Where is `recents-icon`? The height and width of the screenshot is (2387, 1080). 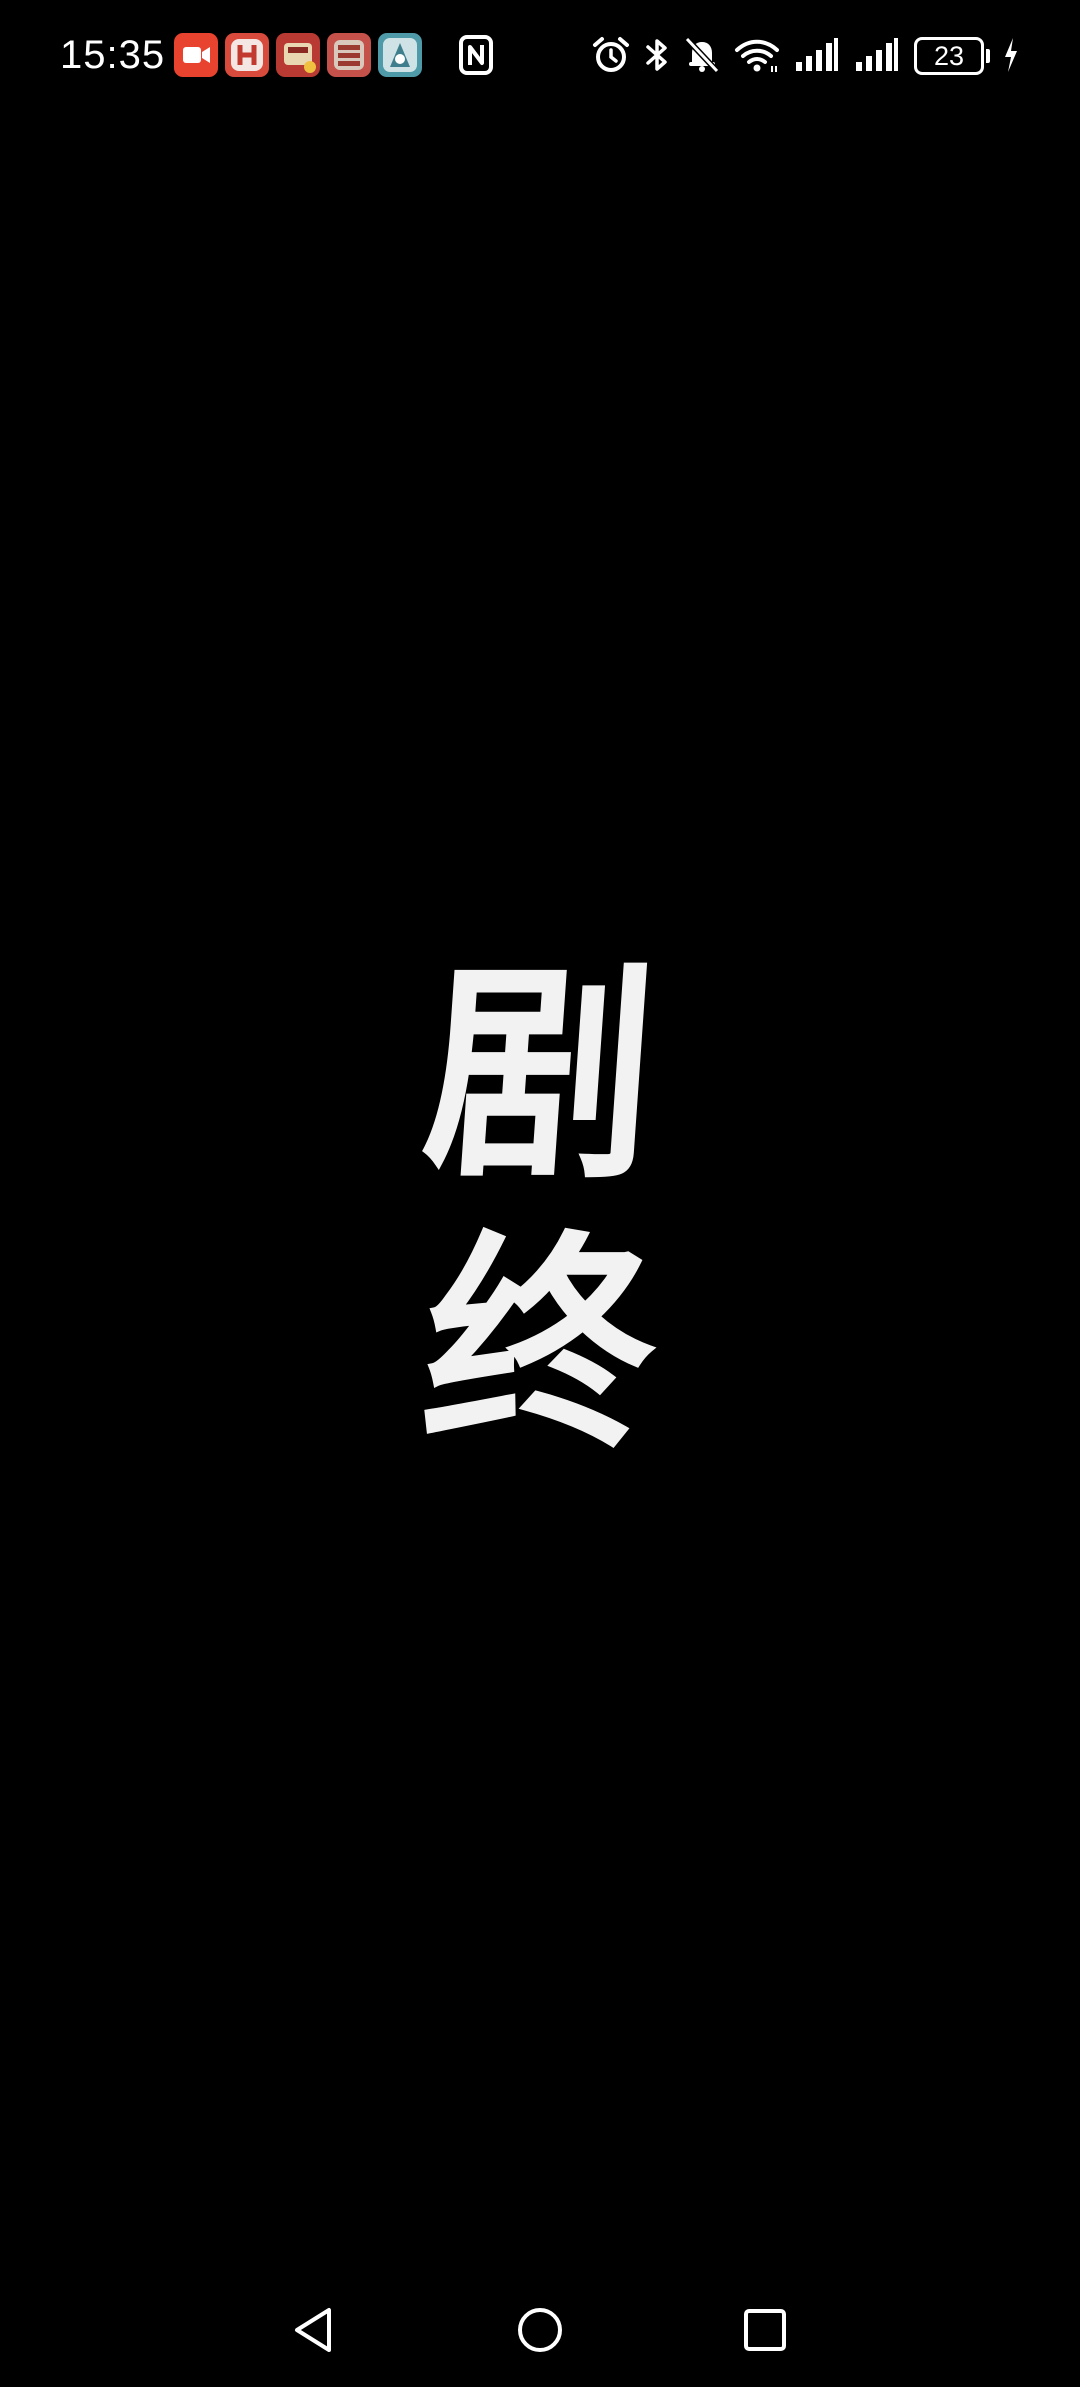
recents-icon is located at coordinates (765, 2330).